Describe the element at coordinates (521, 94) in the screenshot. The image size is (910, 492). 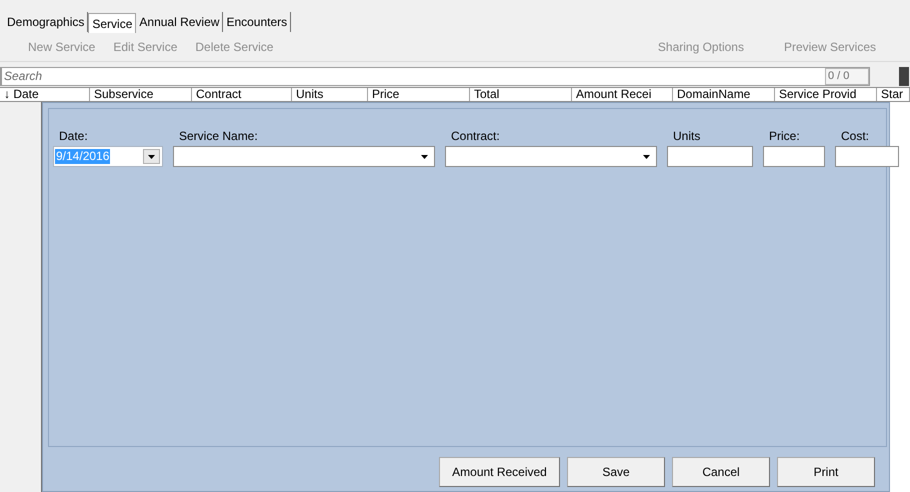
I see `column-header: Total` at that location.